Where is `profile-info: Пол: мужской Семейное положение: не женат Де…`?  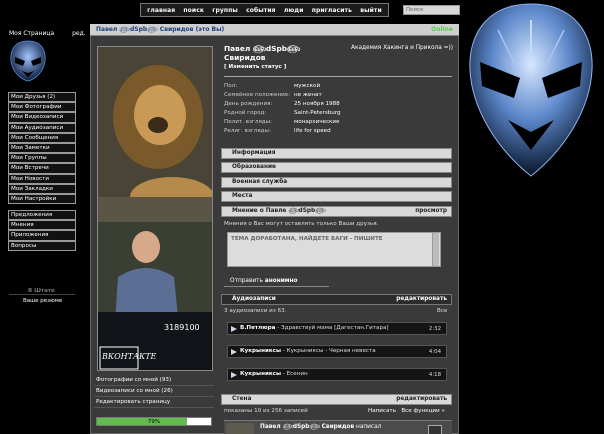 profile-info: Пол: мужской Семейное положение: не женат Де… is located at coordinates (338, 109).